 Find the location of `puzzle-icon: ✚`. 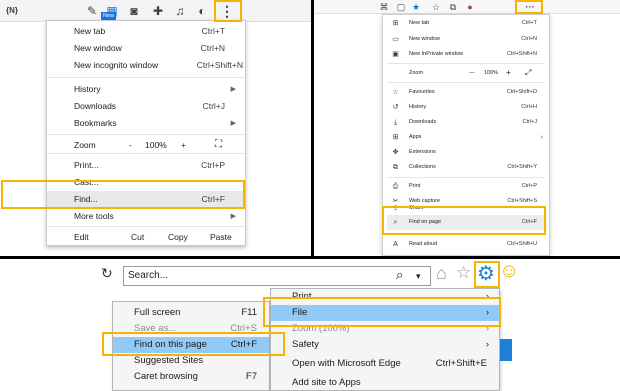

puzzle-icon: ✚ is located at coordinates (158, 11).